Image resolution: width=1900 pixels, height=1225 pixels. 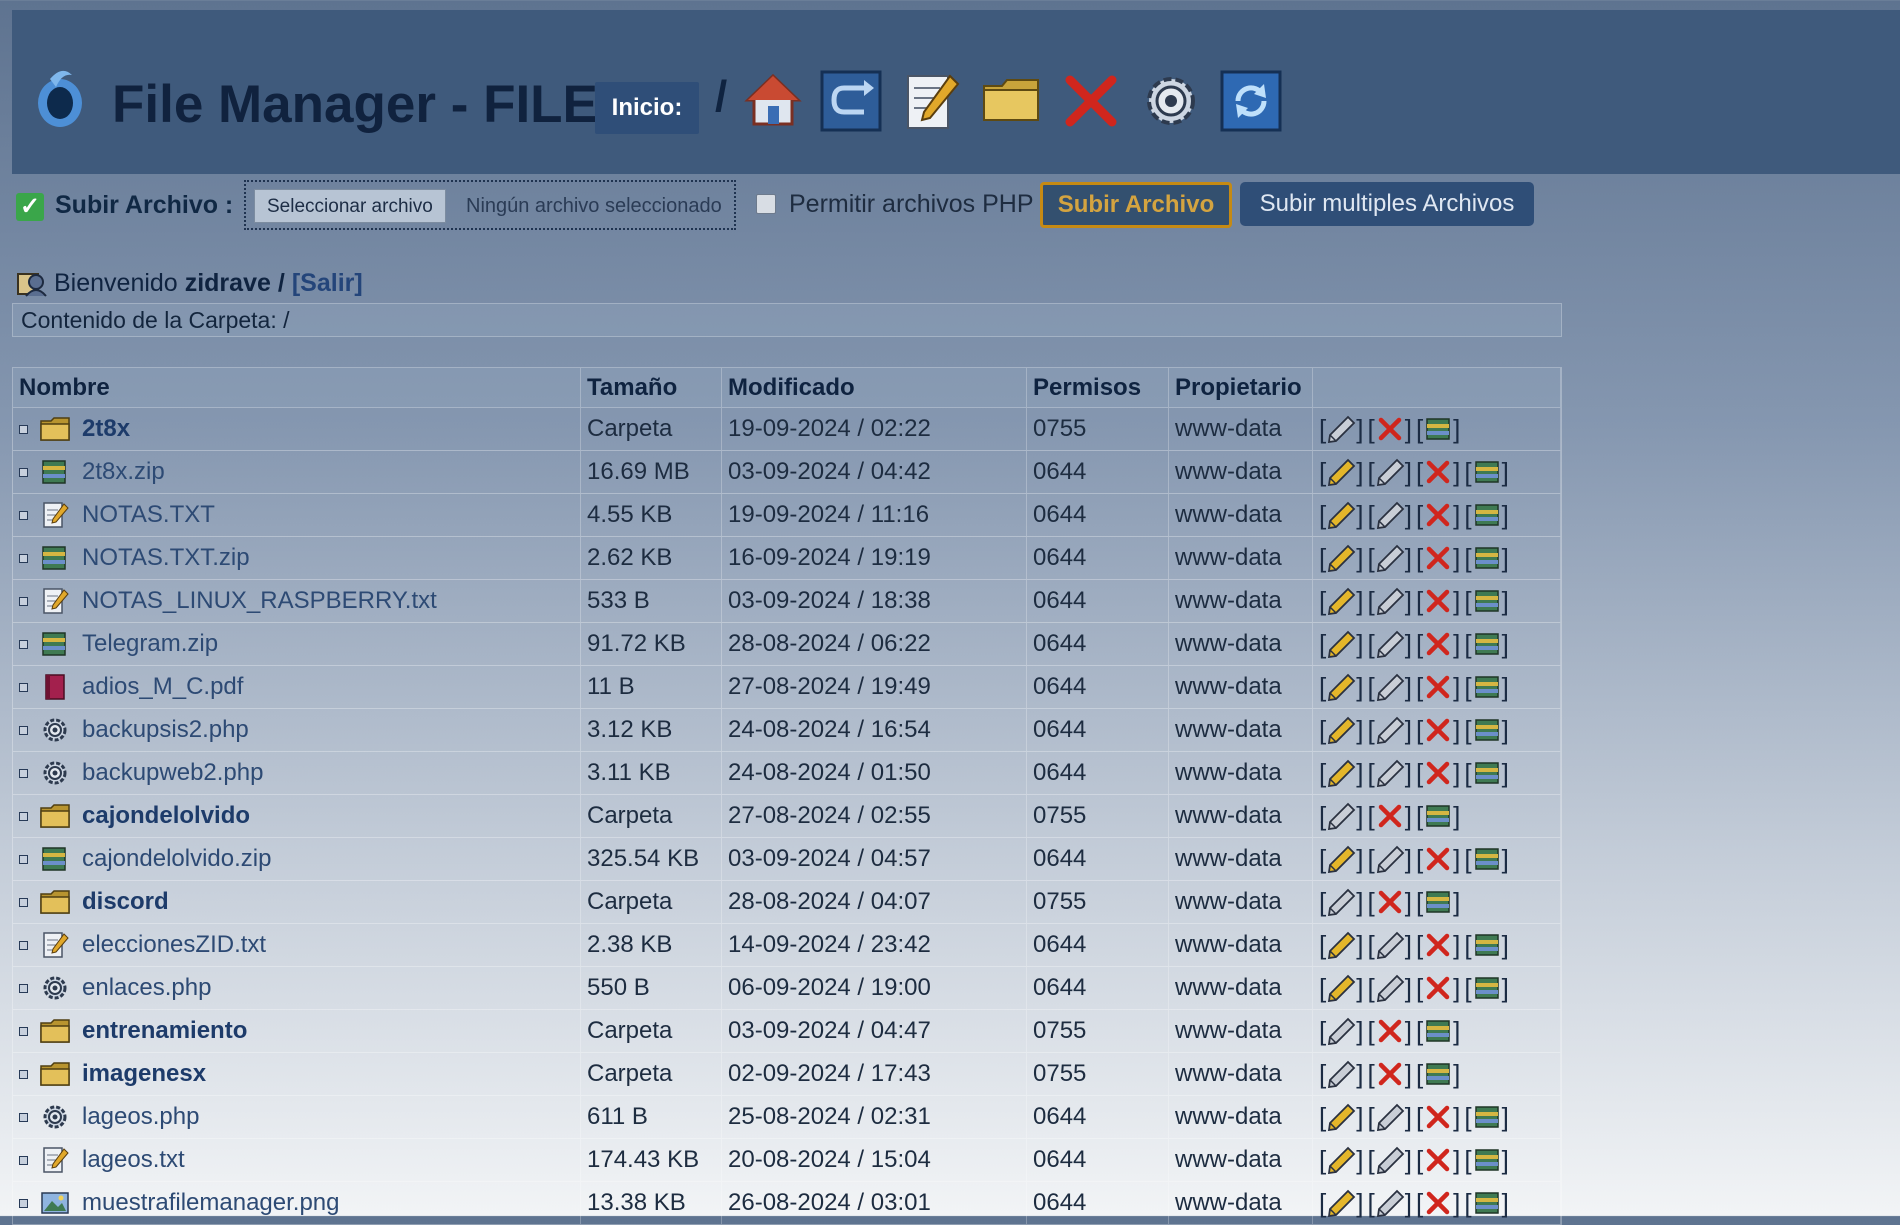 I want to click on col-name: Nombre, so click(x=297, y=387).